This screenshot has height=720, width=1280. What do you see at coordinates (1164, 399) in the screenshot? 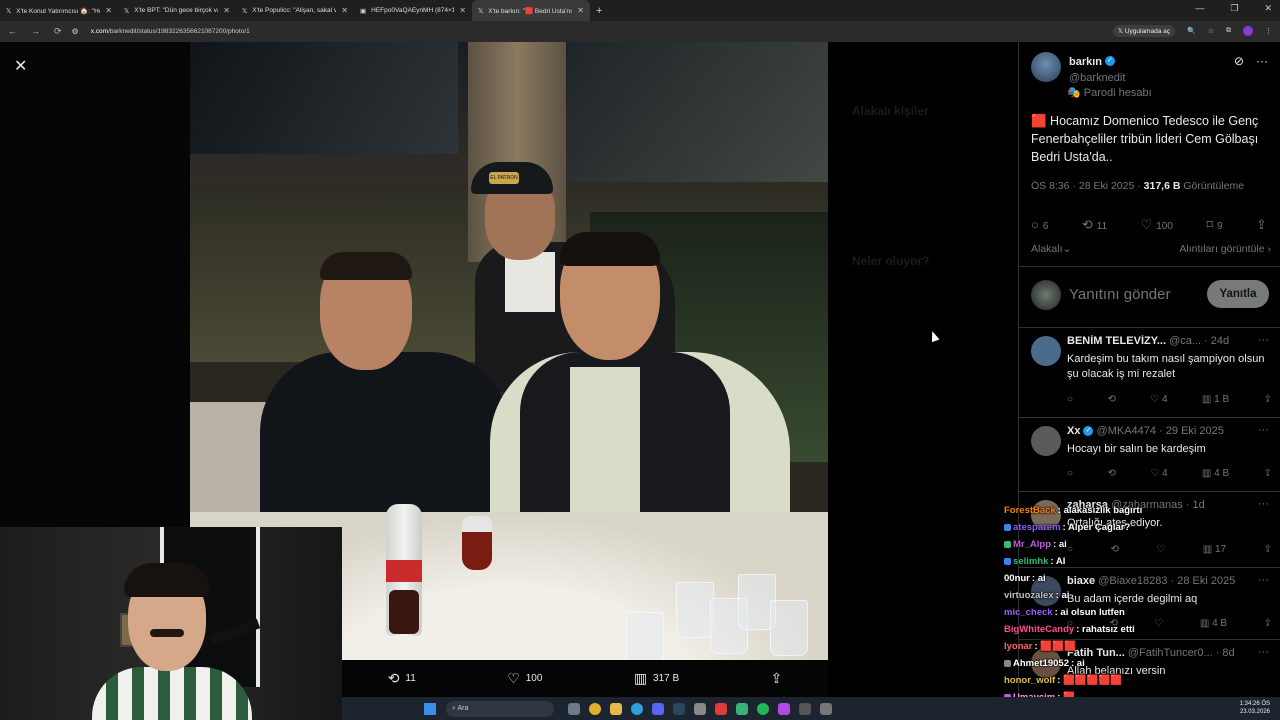
I see `like-count: 4` at bounding box center [1164, 399].